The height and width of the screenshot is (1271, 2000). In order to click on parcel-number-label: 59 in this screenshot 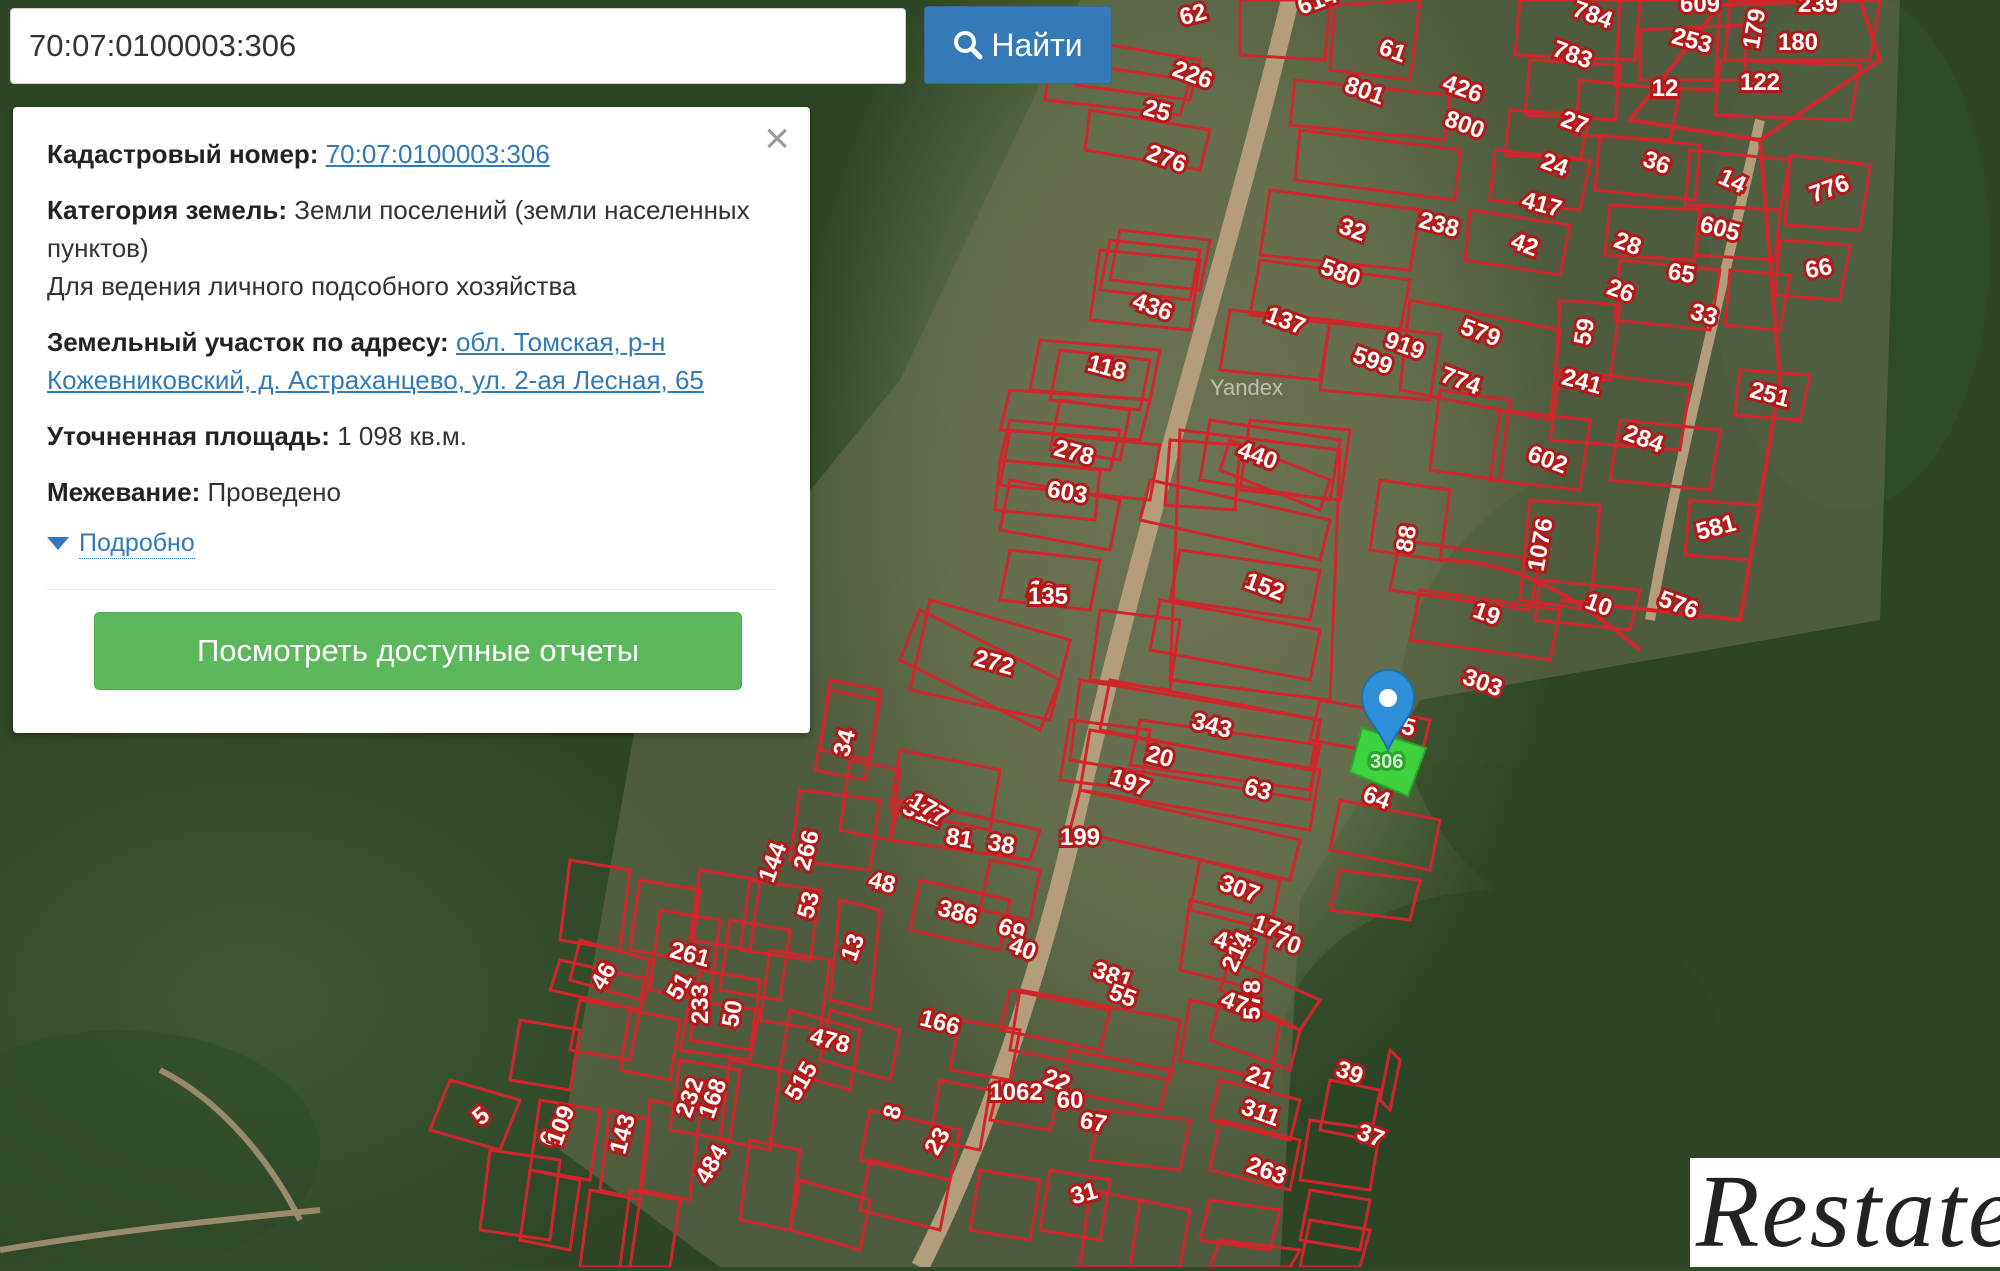, I will do `click(1584, 331)`.